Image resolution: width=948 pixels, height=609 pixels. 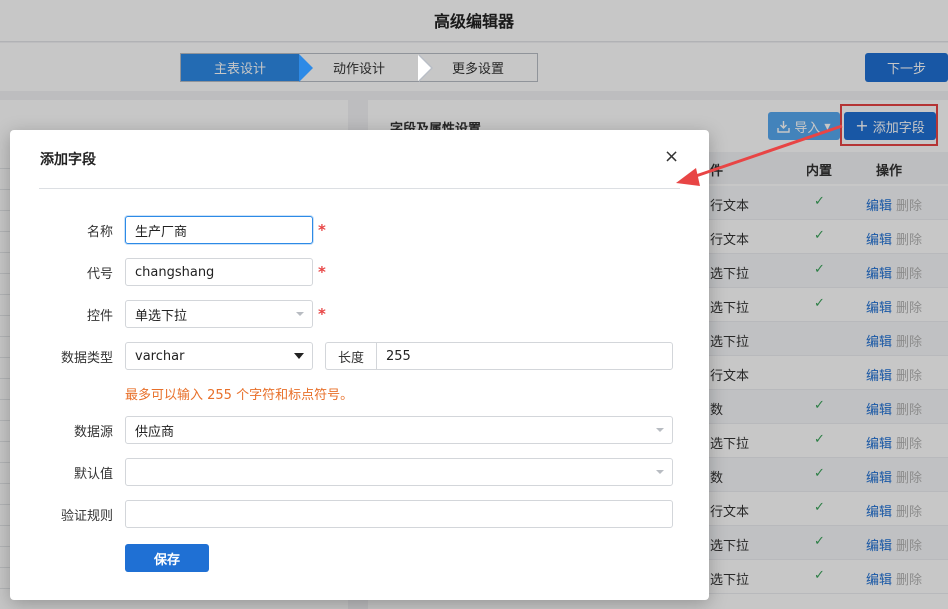 I want to click on annotation-arrow, so click(x=759, y=155).